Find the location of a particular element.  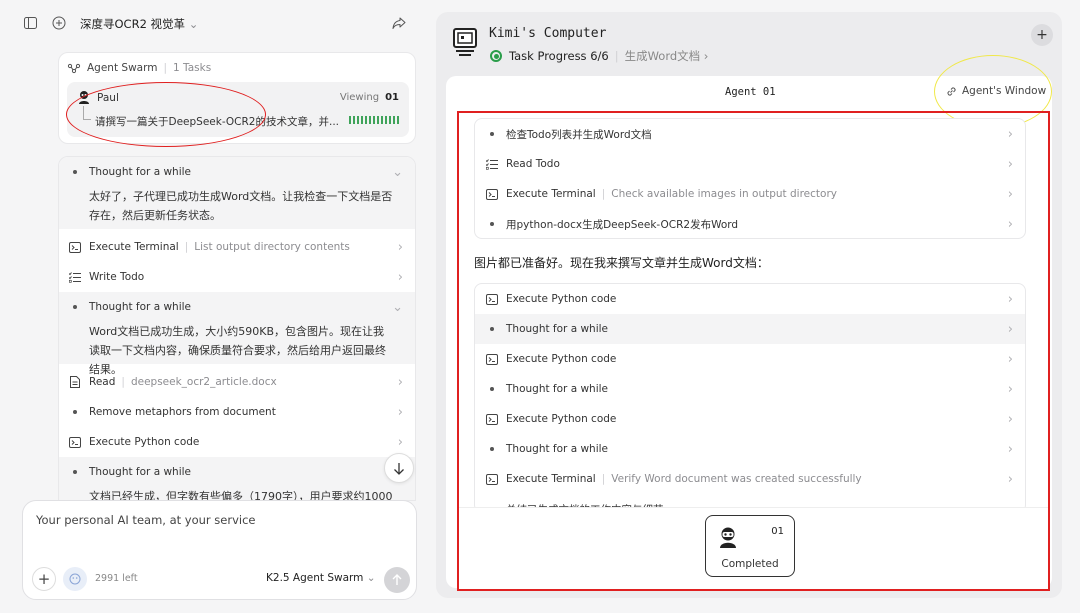

swarm-label: Agent Swarm is located at coordinates (122, 68).